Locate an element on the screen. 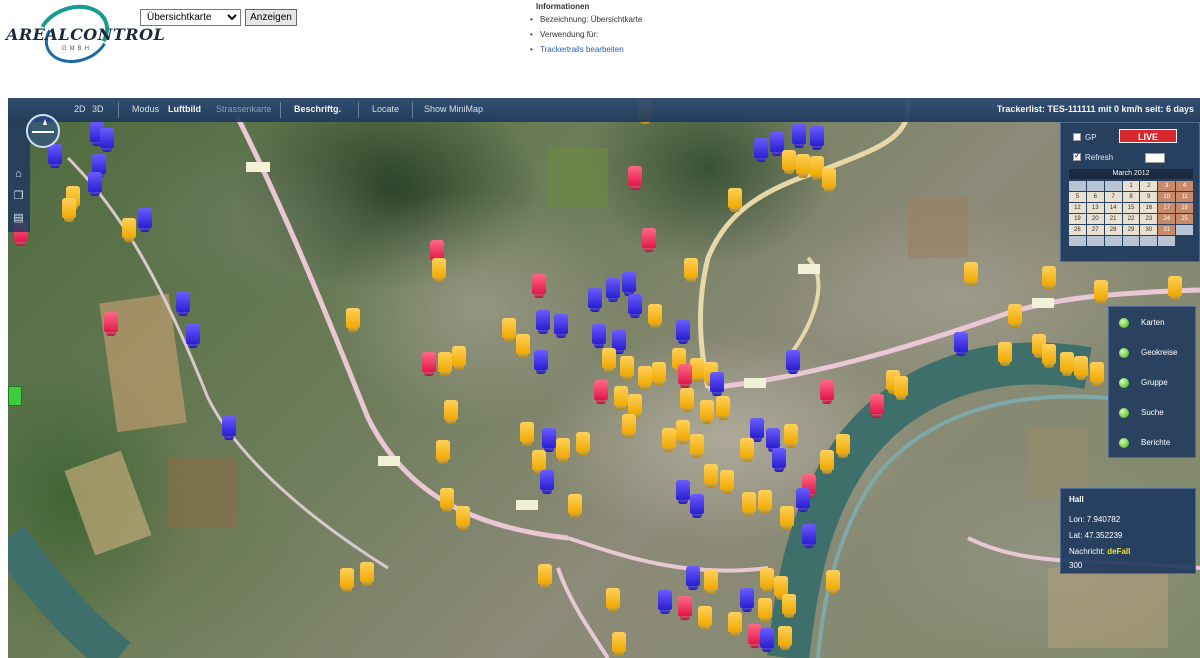 The width and height of the screenshot is (1200, 658). toolbar-mode-button: Modus is located at coordinates (145, 109).